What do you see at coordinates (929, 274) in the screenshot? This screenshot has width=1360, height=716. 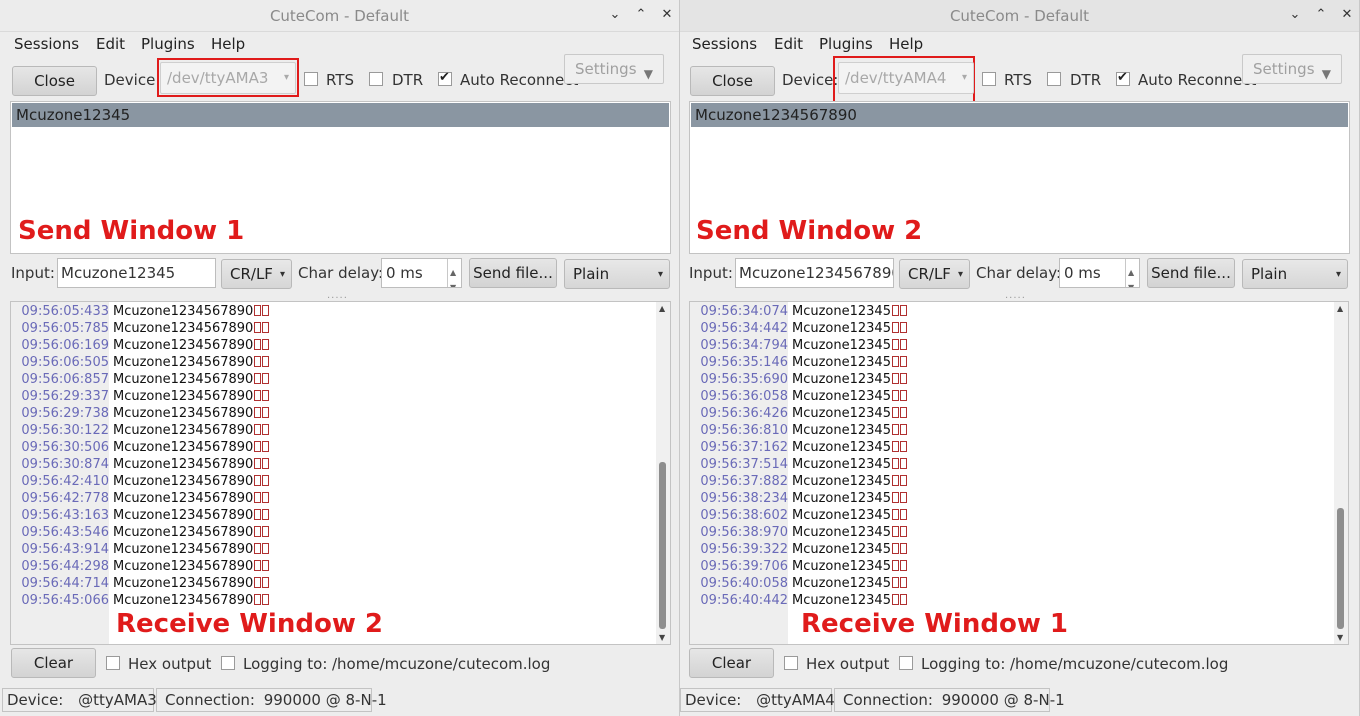 I see `line-end-value: CR/LF` at bounding box center [929, 274].